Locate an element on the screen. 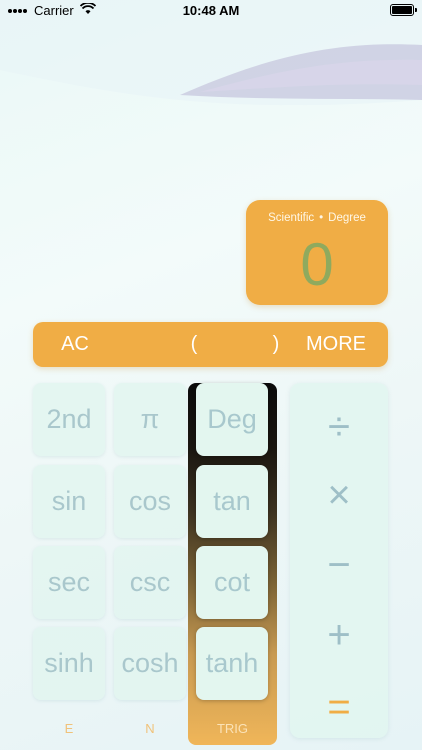  control-bar: AC ( ) MORE is located at coordinates (210, 344).